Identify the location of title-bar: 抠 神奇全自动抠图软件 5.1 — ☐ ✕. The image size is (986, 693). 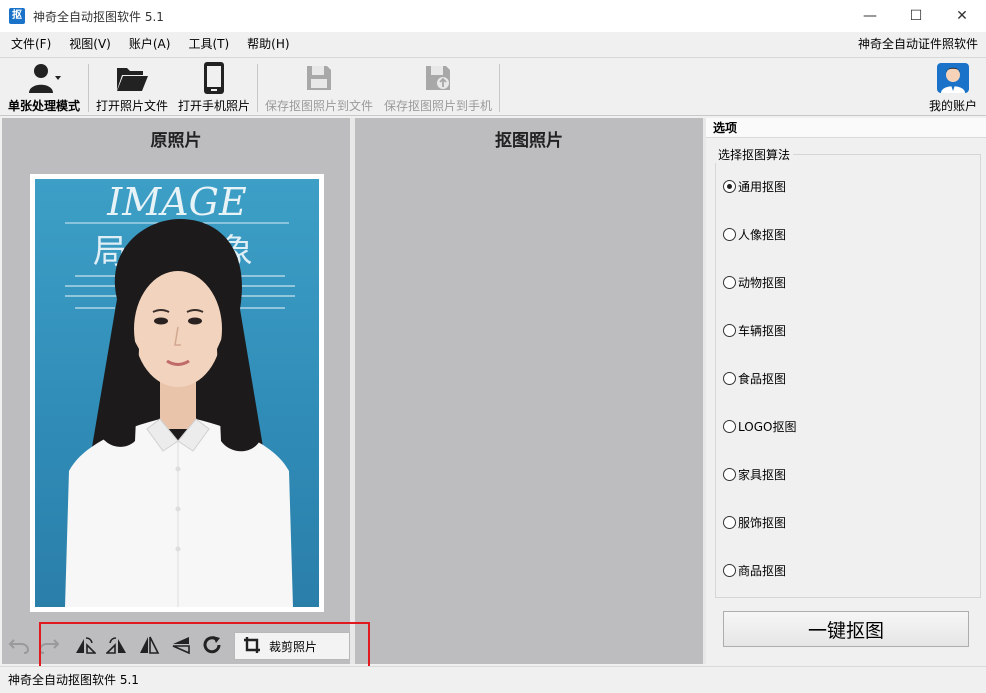
(493, 16).